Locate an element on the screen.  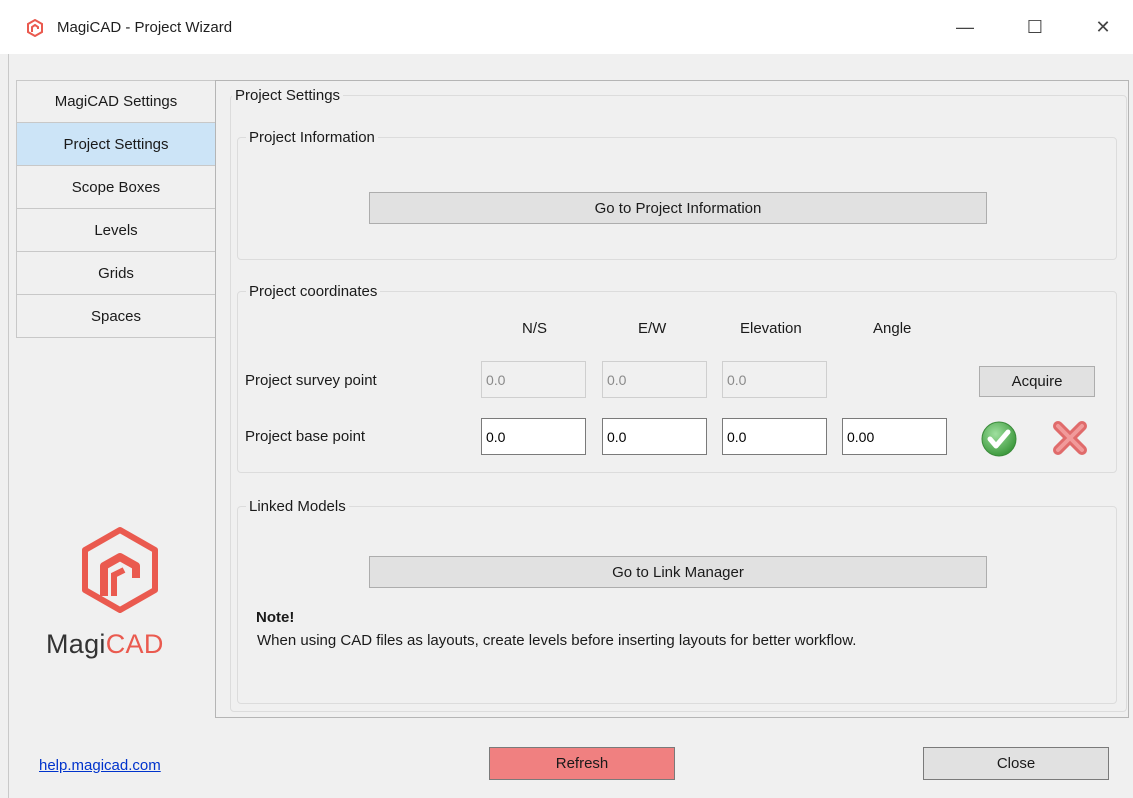
go-to-project-information-button: Go to Project Information is located at coordinates (678, 208).